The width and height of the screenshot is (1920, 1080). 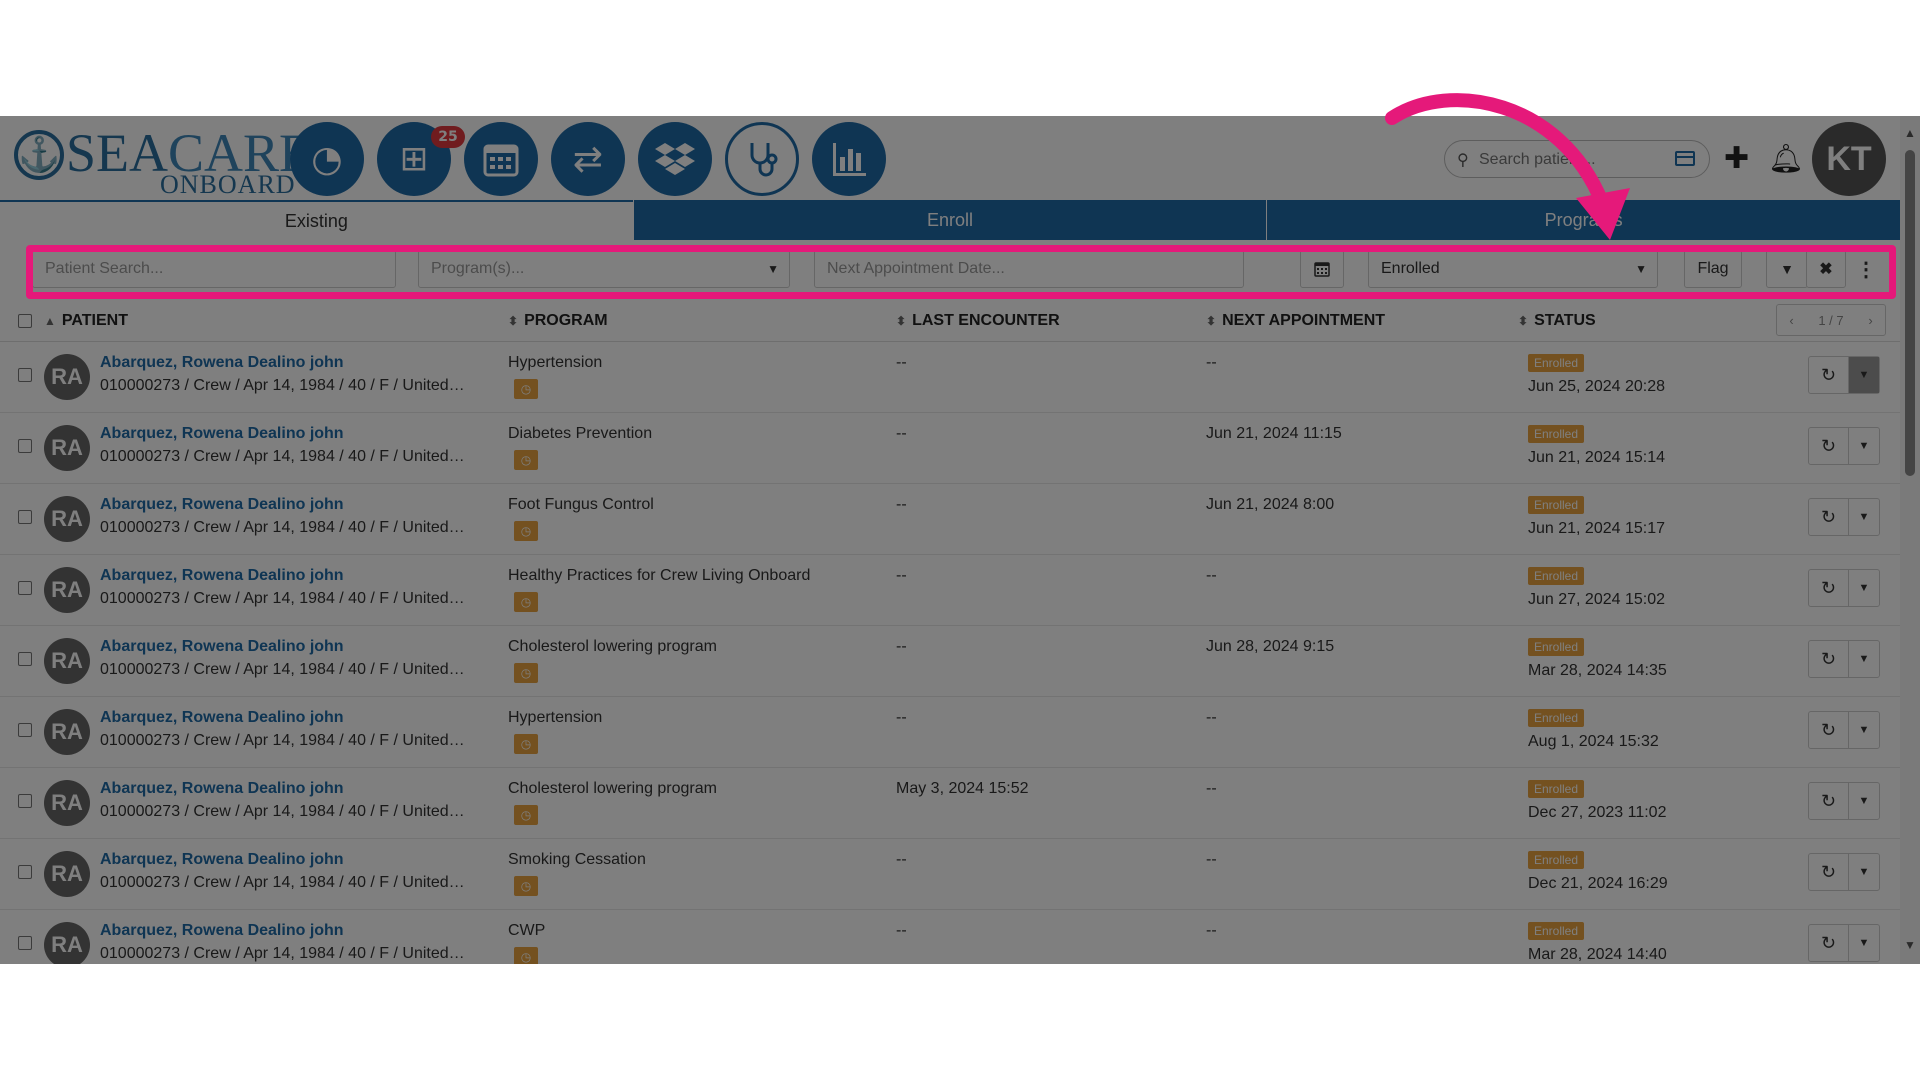 I want to click on bell-icon: 🔔︎, so click(x=1786, y=159).